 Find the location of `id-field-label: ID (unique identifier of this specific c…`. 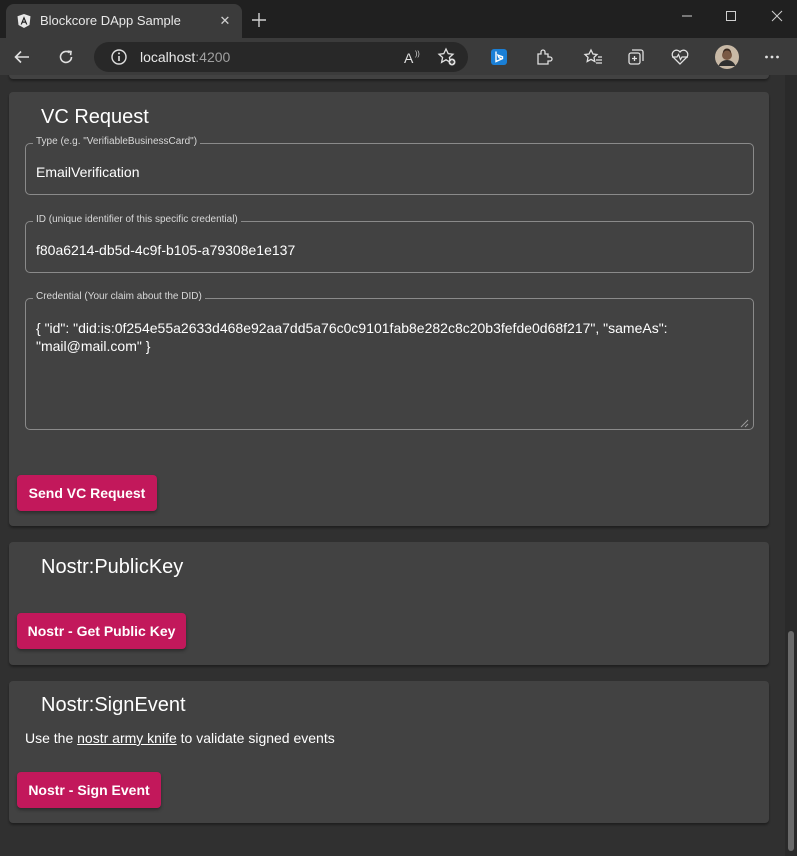

id-field-label: ID (unique identifier of this specific c… is located at coordinates (137, 219).